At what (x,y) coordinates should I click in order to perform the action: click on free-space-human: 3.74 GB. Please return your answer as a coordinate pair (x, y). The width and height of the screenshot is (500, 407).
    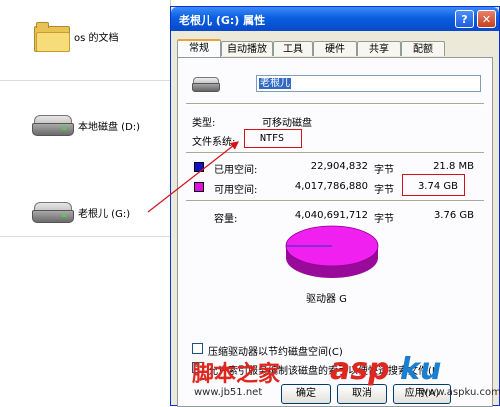
    Looking at the image, I should click on (437, 186).